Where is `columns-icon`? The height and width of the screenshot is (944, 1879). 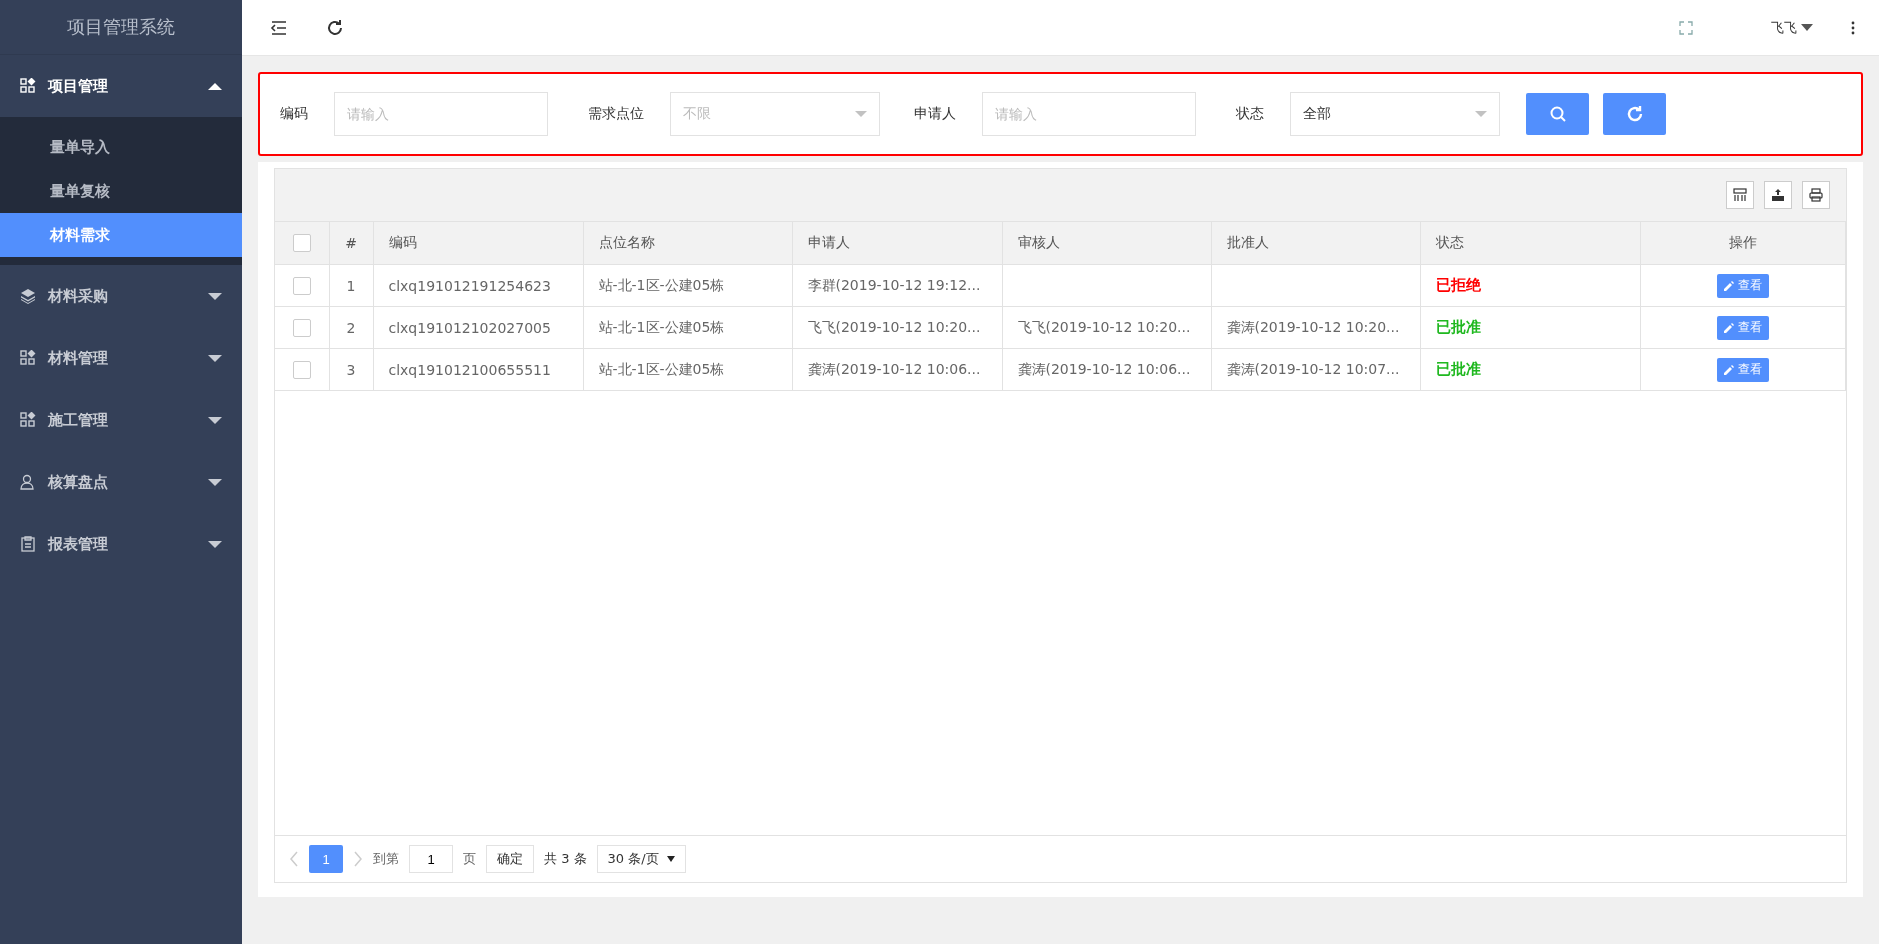
columns-icon is located at coordinates (1740, 195).